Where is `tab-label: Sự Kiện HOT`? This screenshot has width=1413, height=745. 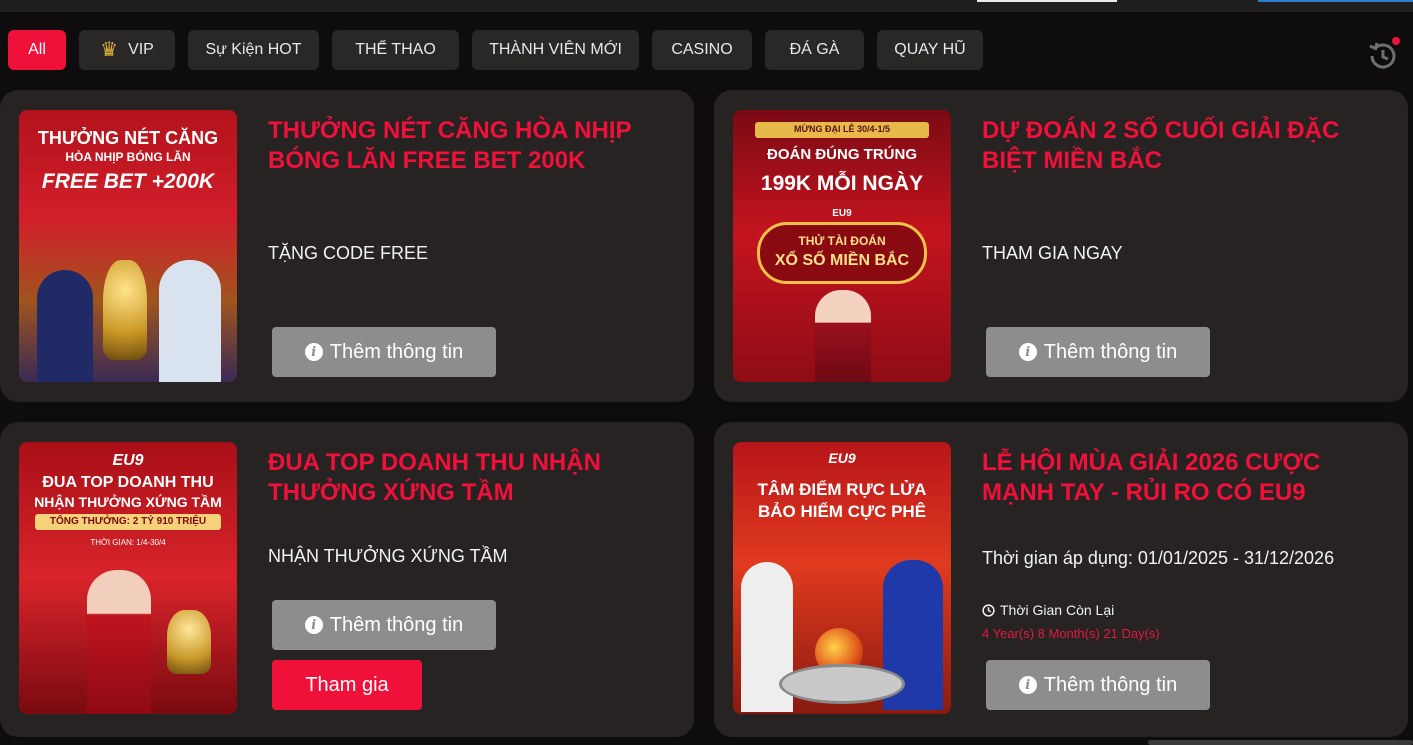
tab-label: Sự Kiện HOT is located at coordinates (253, 49).